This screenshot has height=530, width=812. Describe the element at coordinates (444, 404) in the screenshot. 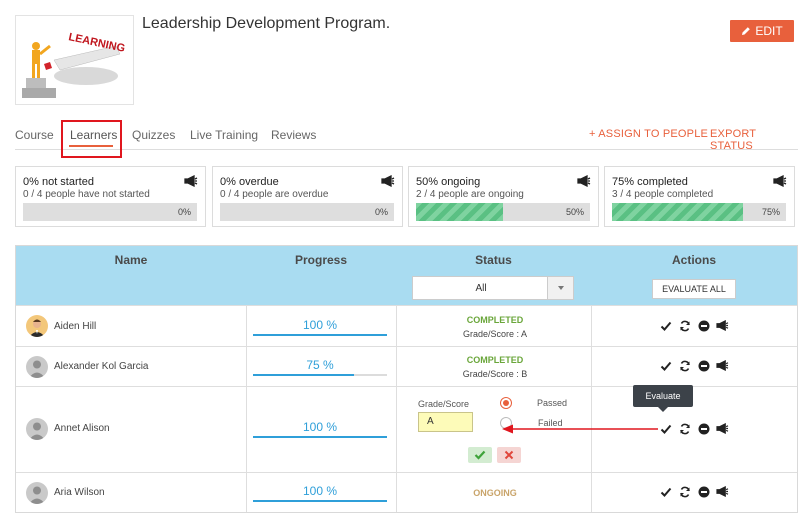

I see `grade-score-label: Grade/Score` at that location.